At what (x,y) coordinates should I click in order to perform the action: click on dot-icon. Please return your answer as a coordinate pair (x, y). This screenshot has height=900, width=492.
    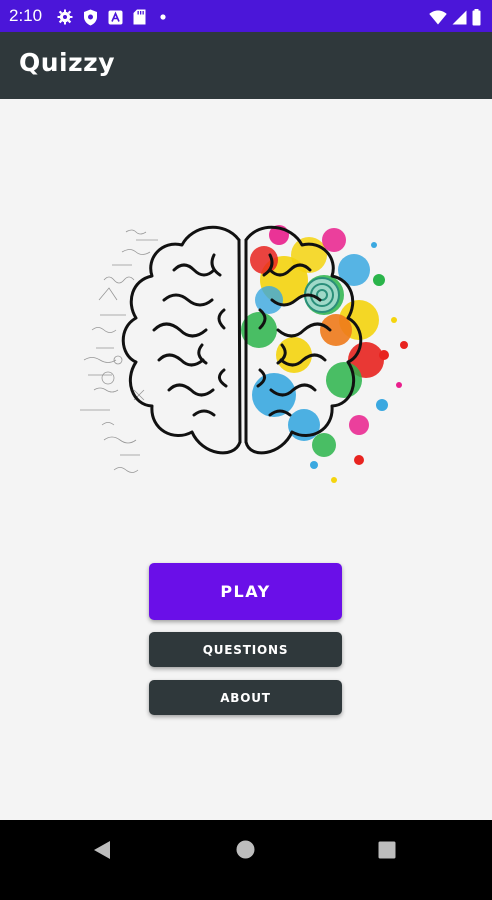
    Looking at the image, I should click on (163, 17).